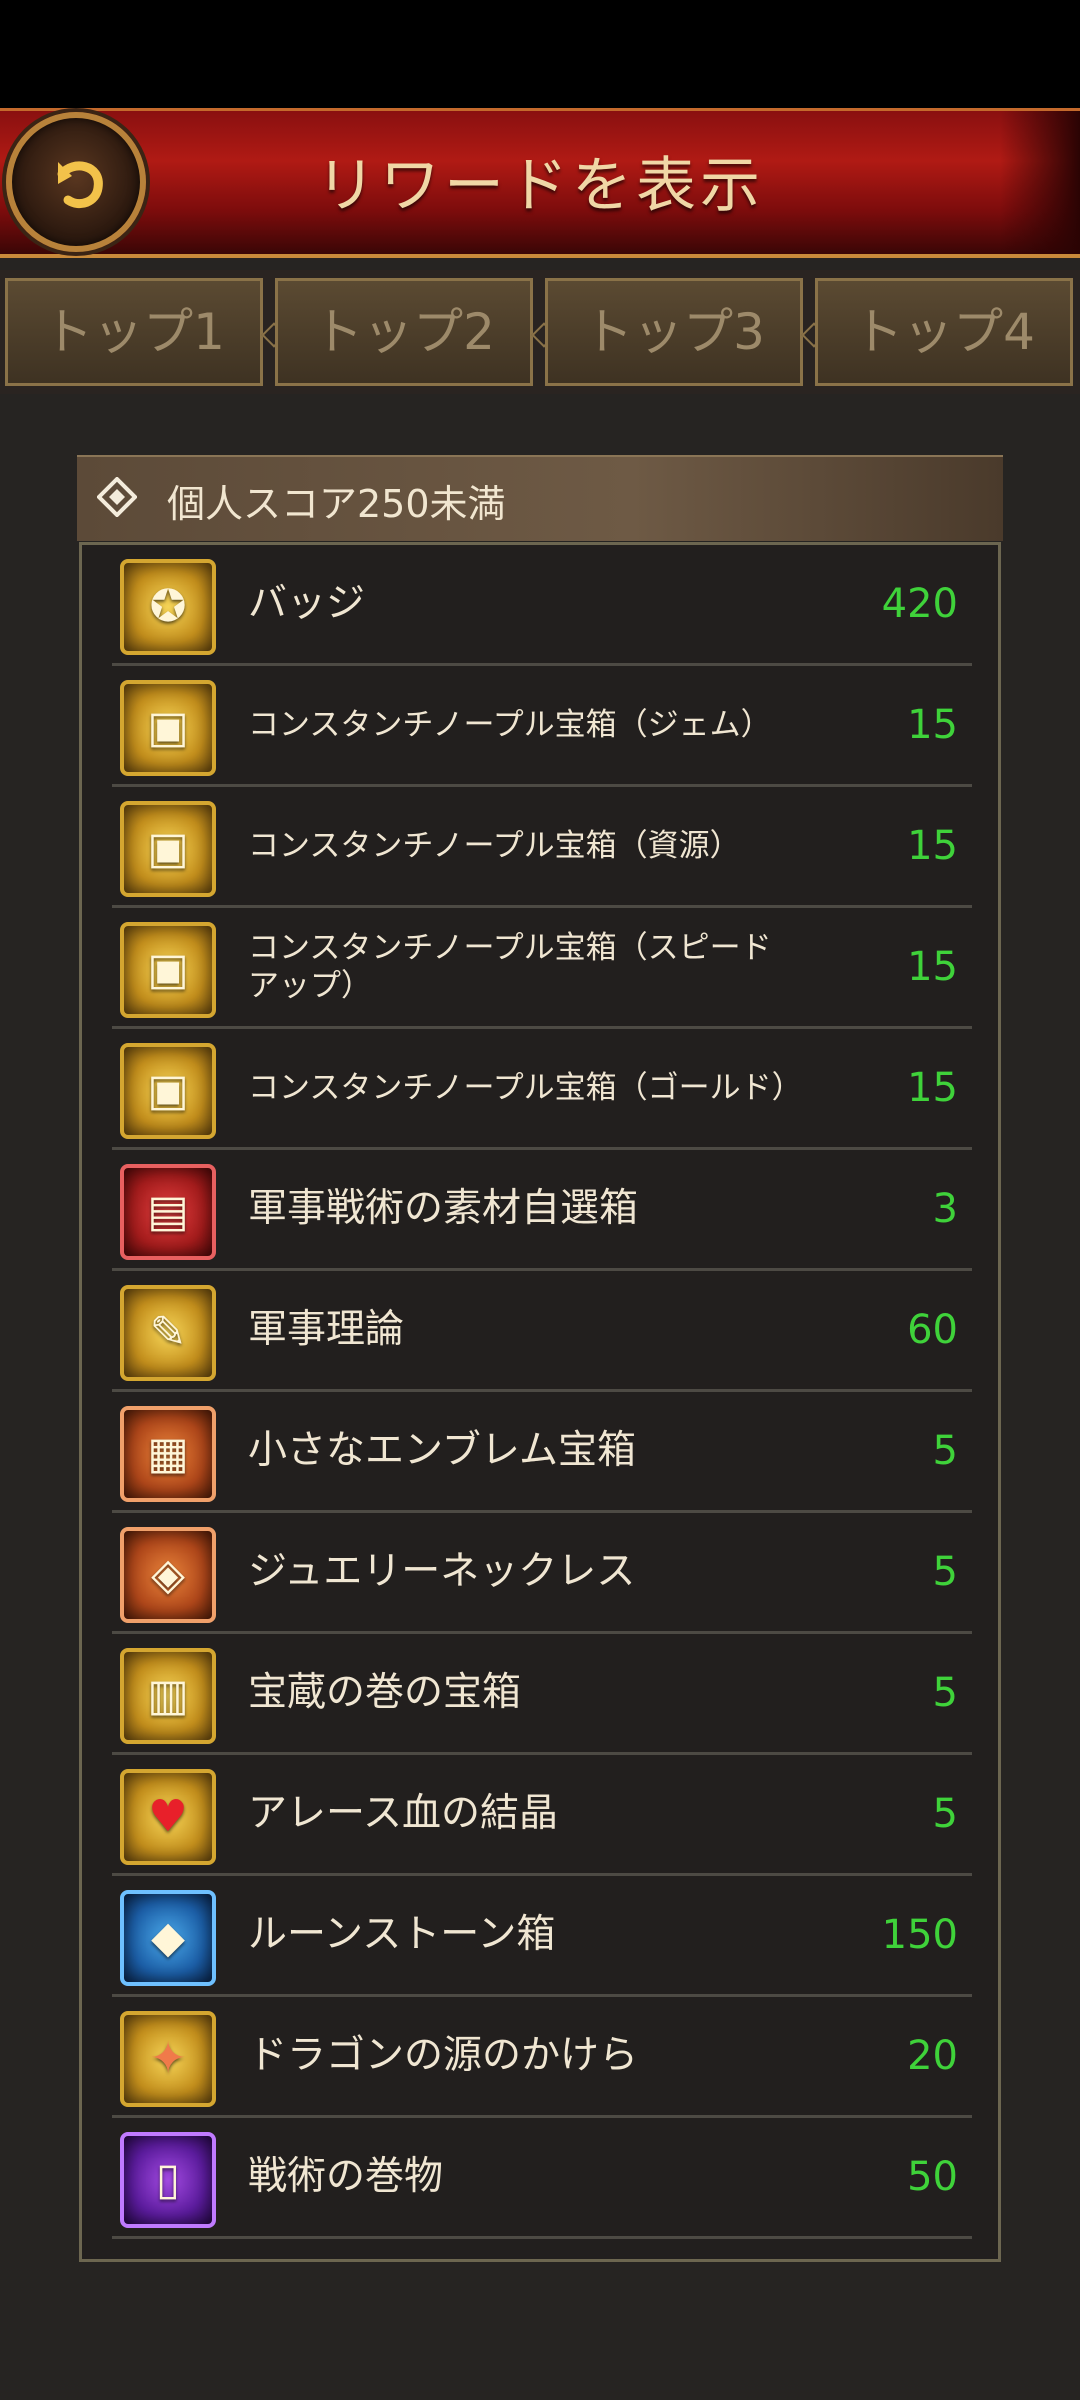 This screenshot has height=2400, width=1080. I want to click on reward-quantity: 20, so click(932, 2056).